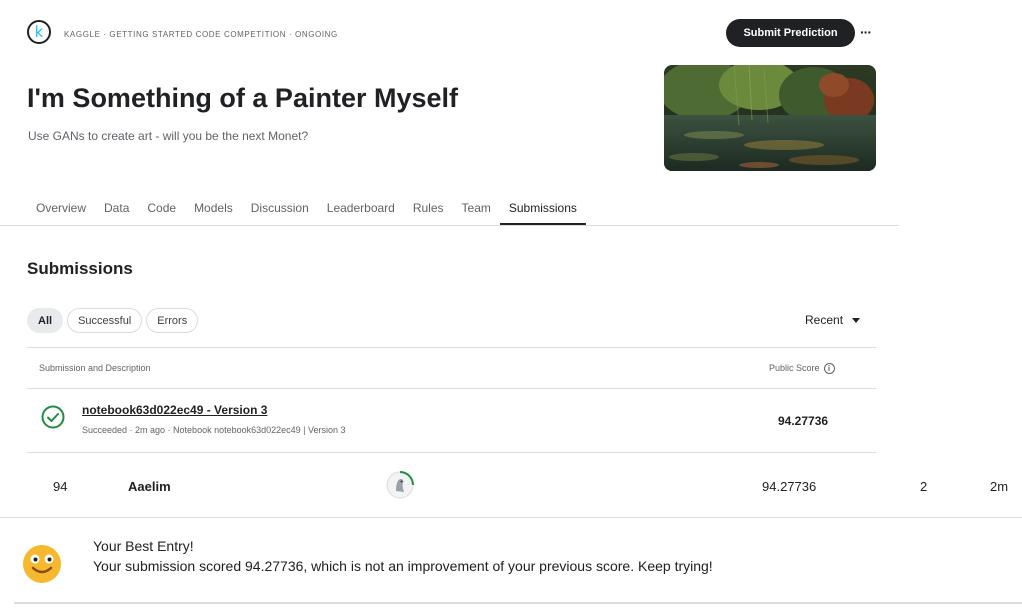 This screenshot has height=610, width=1022. What do you see at coordinates (789, 486) in the screenshot?
I see `leaderboard-score: 94.27736` at bounding box center [789, 486].